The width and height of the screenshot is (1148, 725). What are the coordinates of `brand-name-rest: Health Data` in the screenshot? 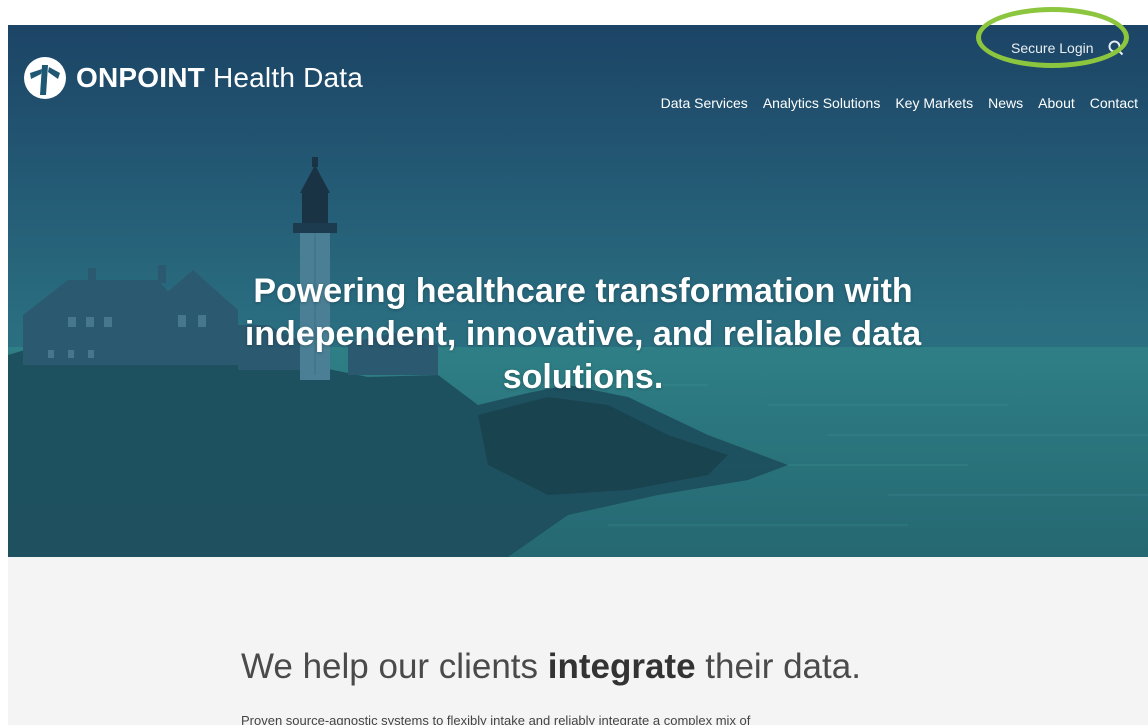 It's located at (288, 77).